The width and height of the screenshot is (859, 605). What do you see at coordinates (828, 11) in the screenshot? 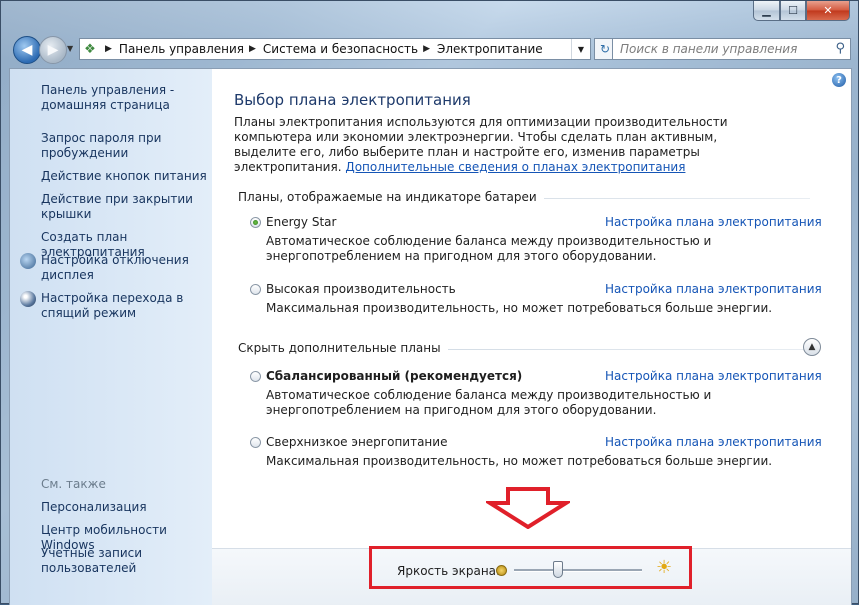
I see `close-button: ✕` at bounding box center [828, 11].